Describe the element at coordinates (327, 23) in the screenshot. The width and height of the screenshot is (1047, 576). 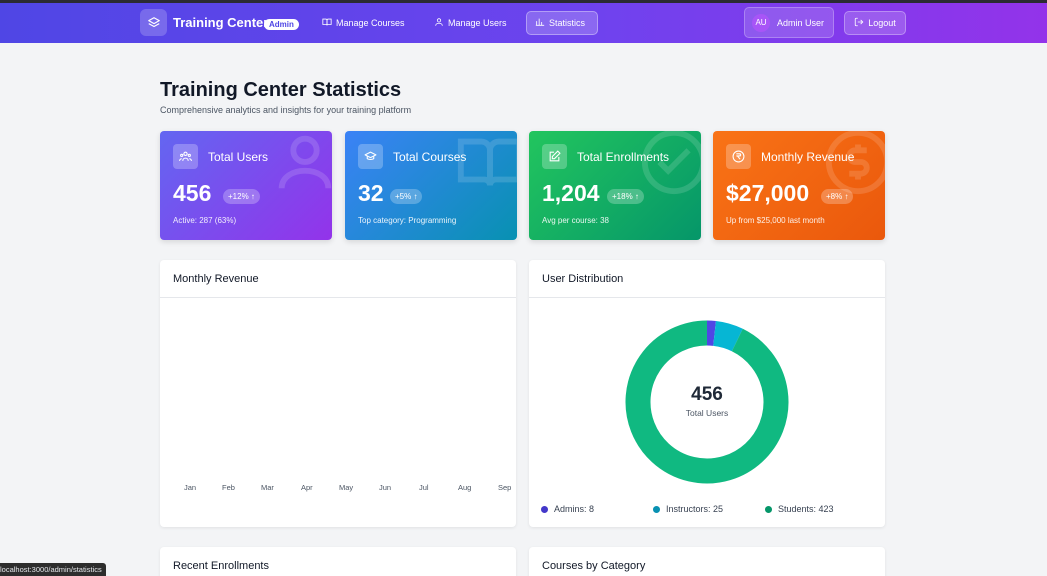
I see `book-icon` at that location.